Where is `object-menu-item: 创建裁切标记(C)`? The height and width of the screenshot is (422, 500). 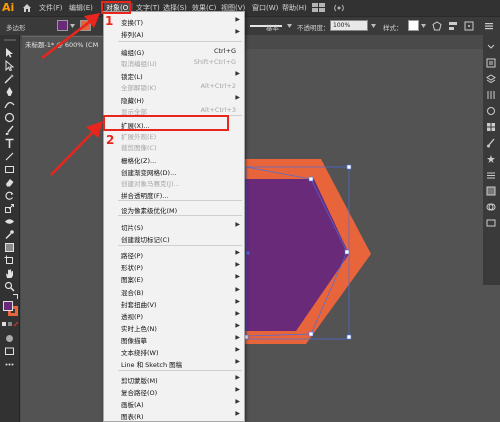
object-menu-item: 创建裁切标记(C) is located at coordinates (174, 238).